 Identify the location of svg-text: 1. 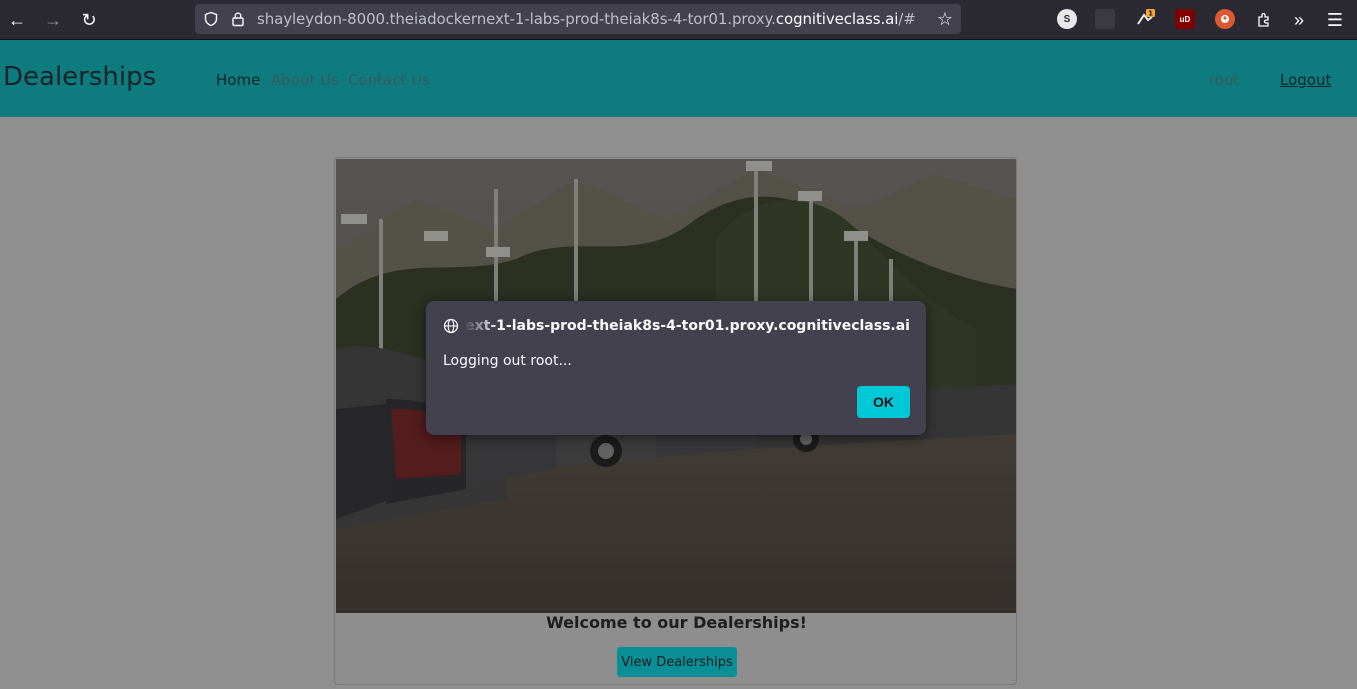
(1150, 14).